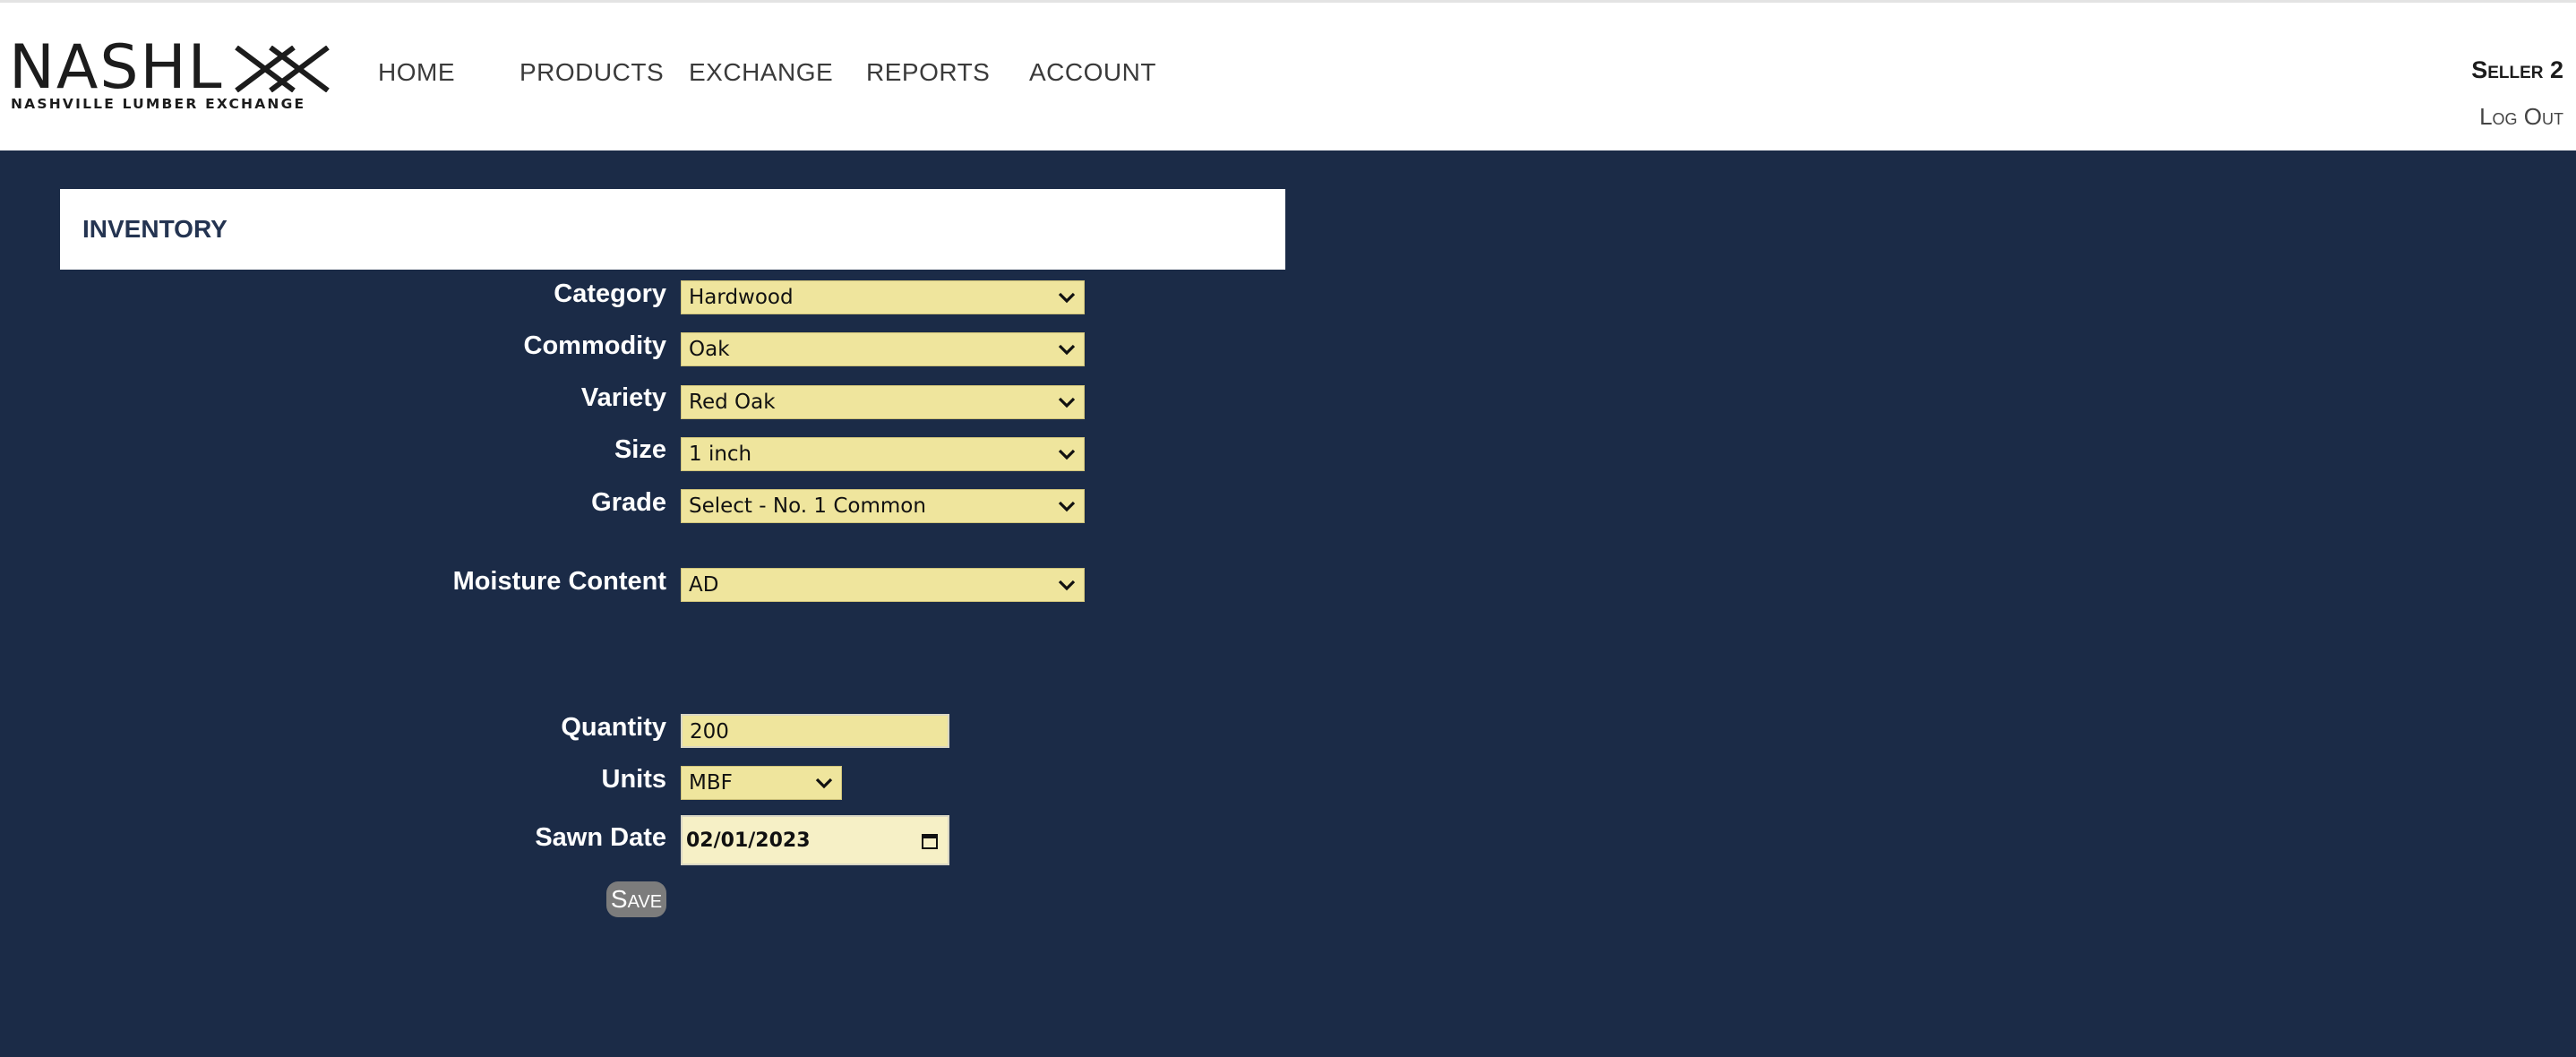  I want to click on category-select: Hardwood, so click(883, 297).